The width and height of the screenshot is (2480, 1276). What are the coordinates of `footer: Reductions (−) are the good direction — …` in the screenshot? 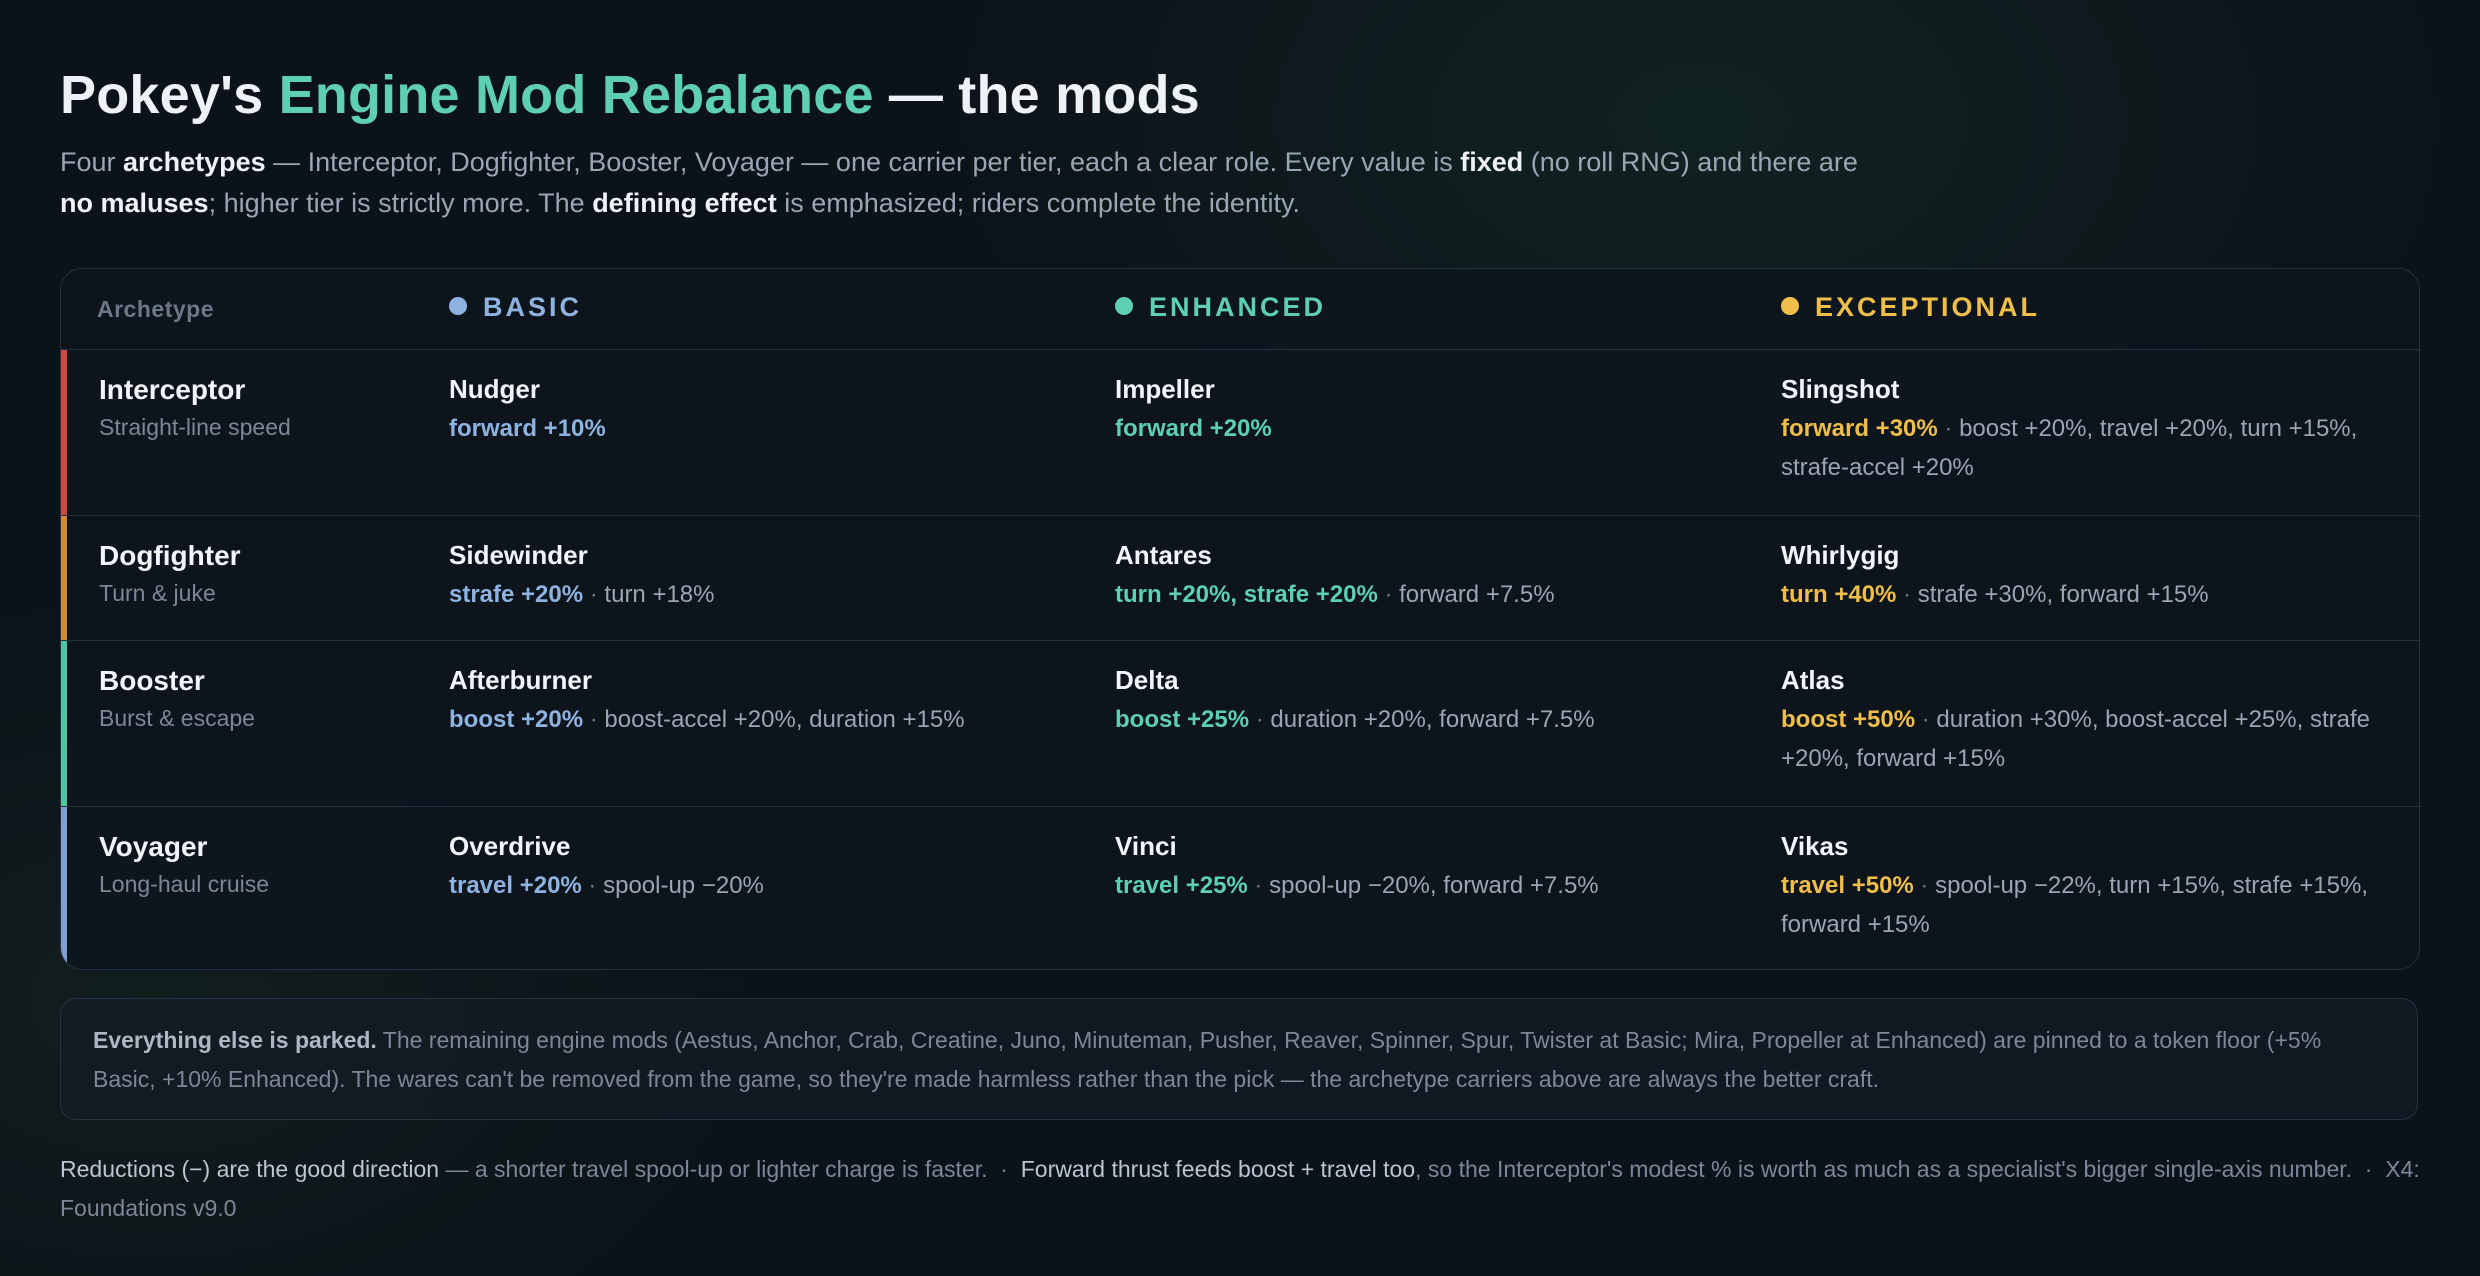 It's located at (1240, 1189).